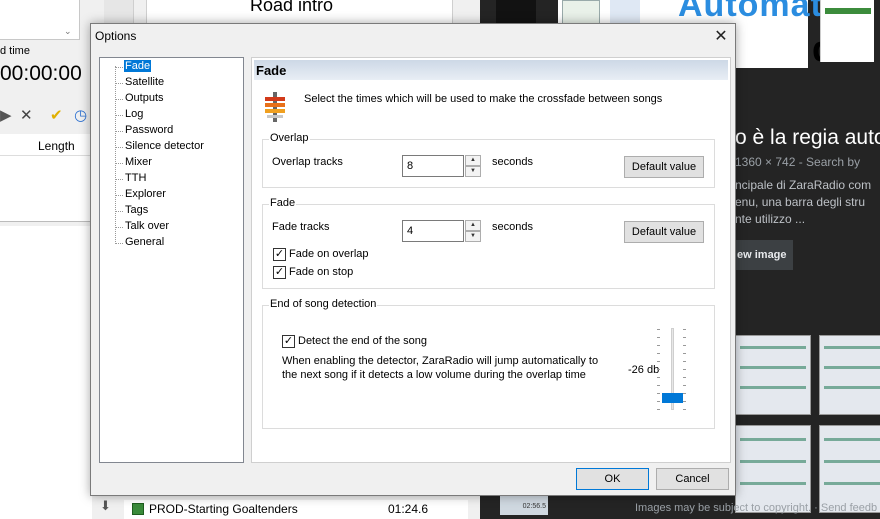 This screenshot has height=519, width=880. Describe the element at coordinates (170, 67) in the screenshot. I see `tree-item-fade: Fade` at that location.